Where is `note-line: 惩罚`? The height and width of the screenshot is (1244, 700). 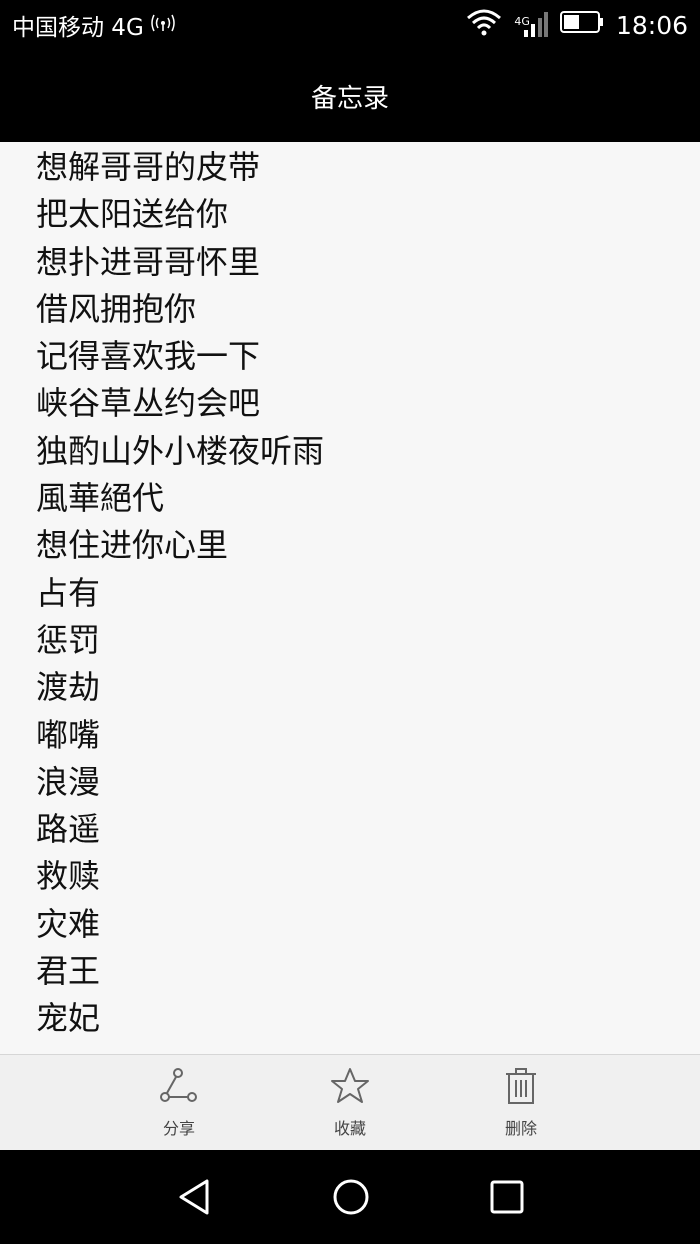
note-line: 惩罚 is located at coordinates (68, 639).